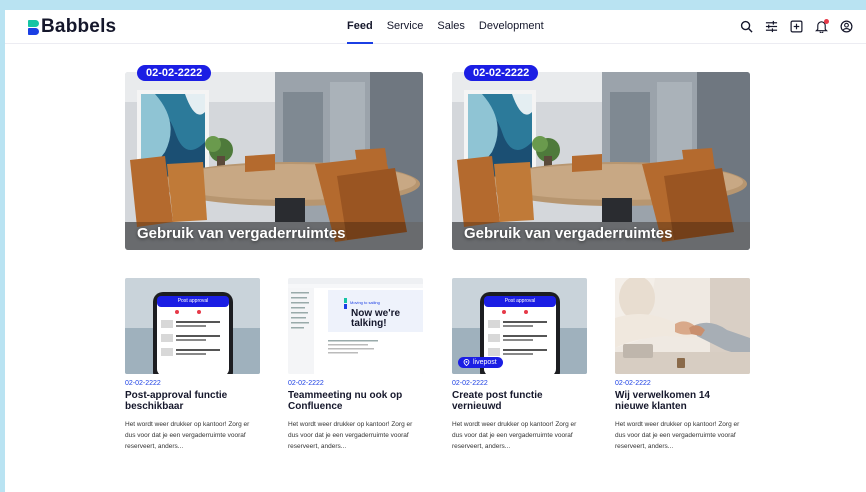 The width and height of the screenshot is (866, 492). Describe the element at coordinates (405, 27) in the screenshot. I see `nav-service: Service` at that location.